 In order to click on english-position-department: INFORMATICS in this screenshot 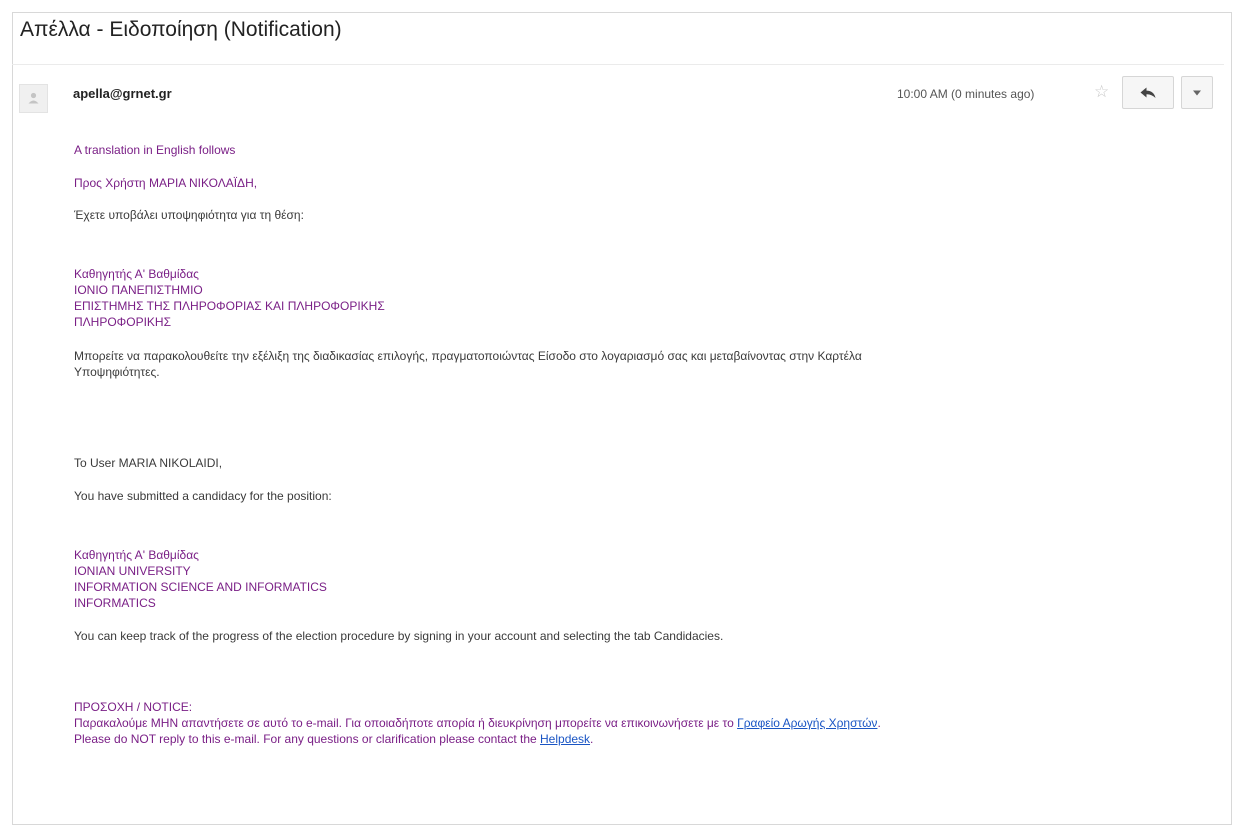, I will do `click(115, 603)`.